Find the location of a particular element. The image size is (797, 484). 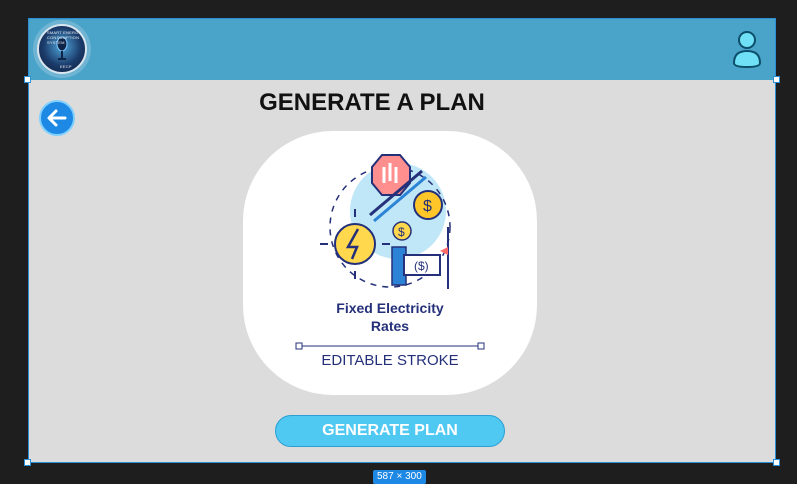

resize-handle-top-left is located at coordinates (27, 79).